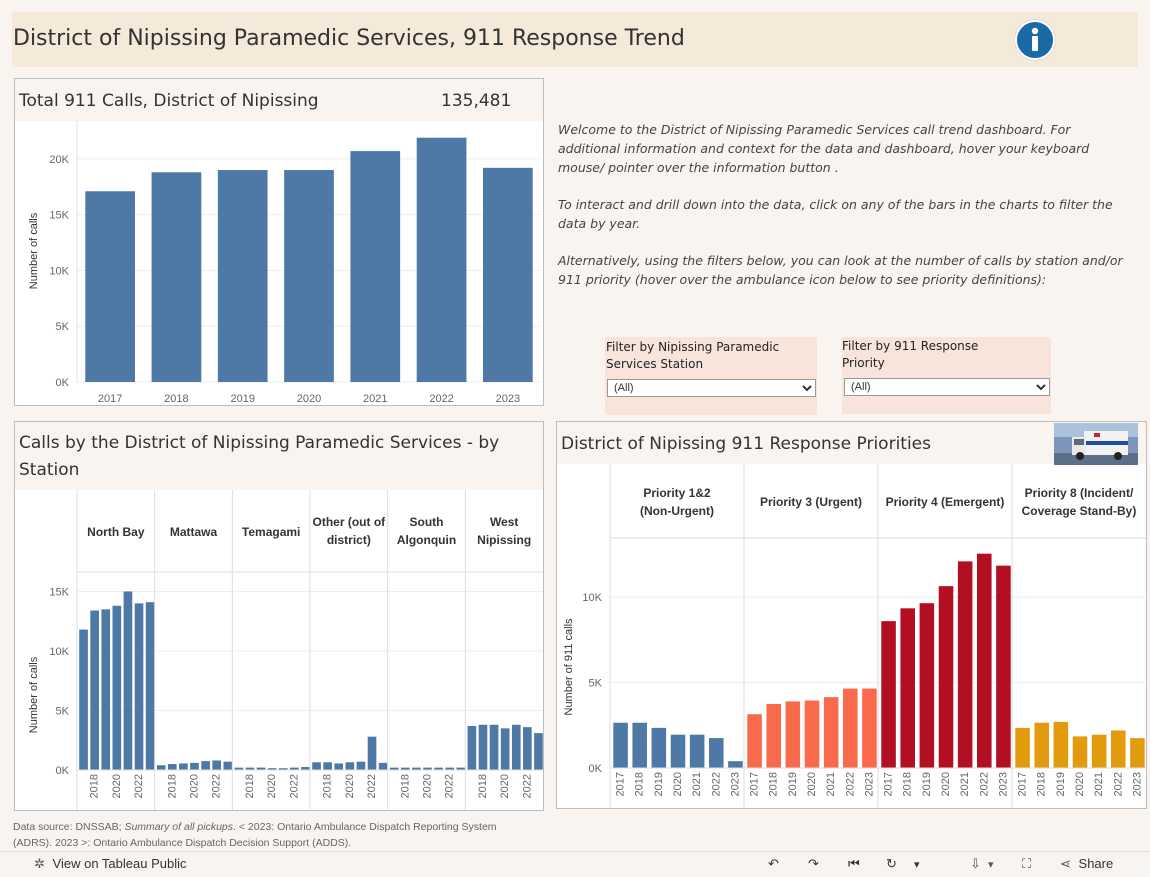  What do you see at coordinates (483, 786) in the screenshot?
I see `x-tick-label: 2018` at bounding box center [483, 786].